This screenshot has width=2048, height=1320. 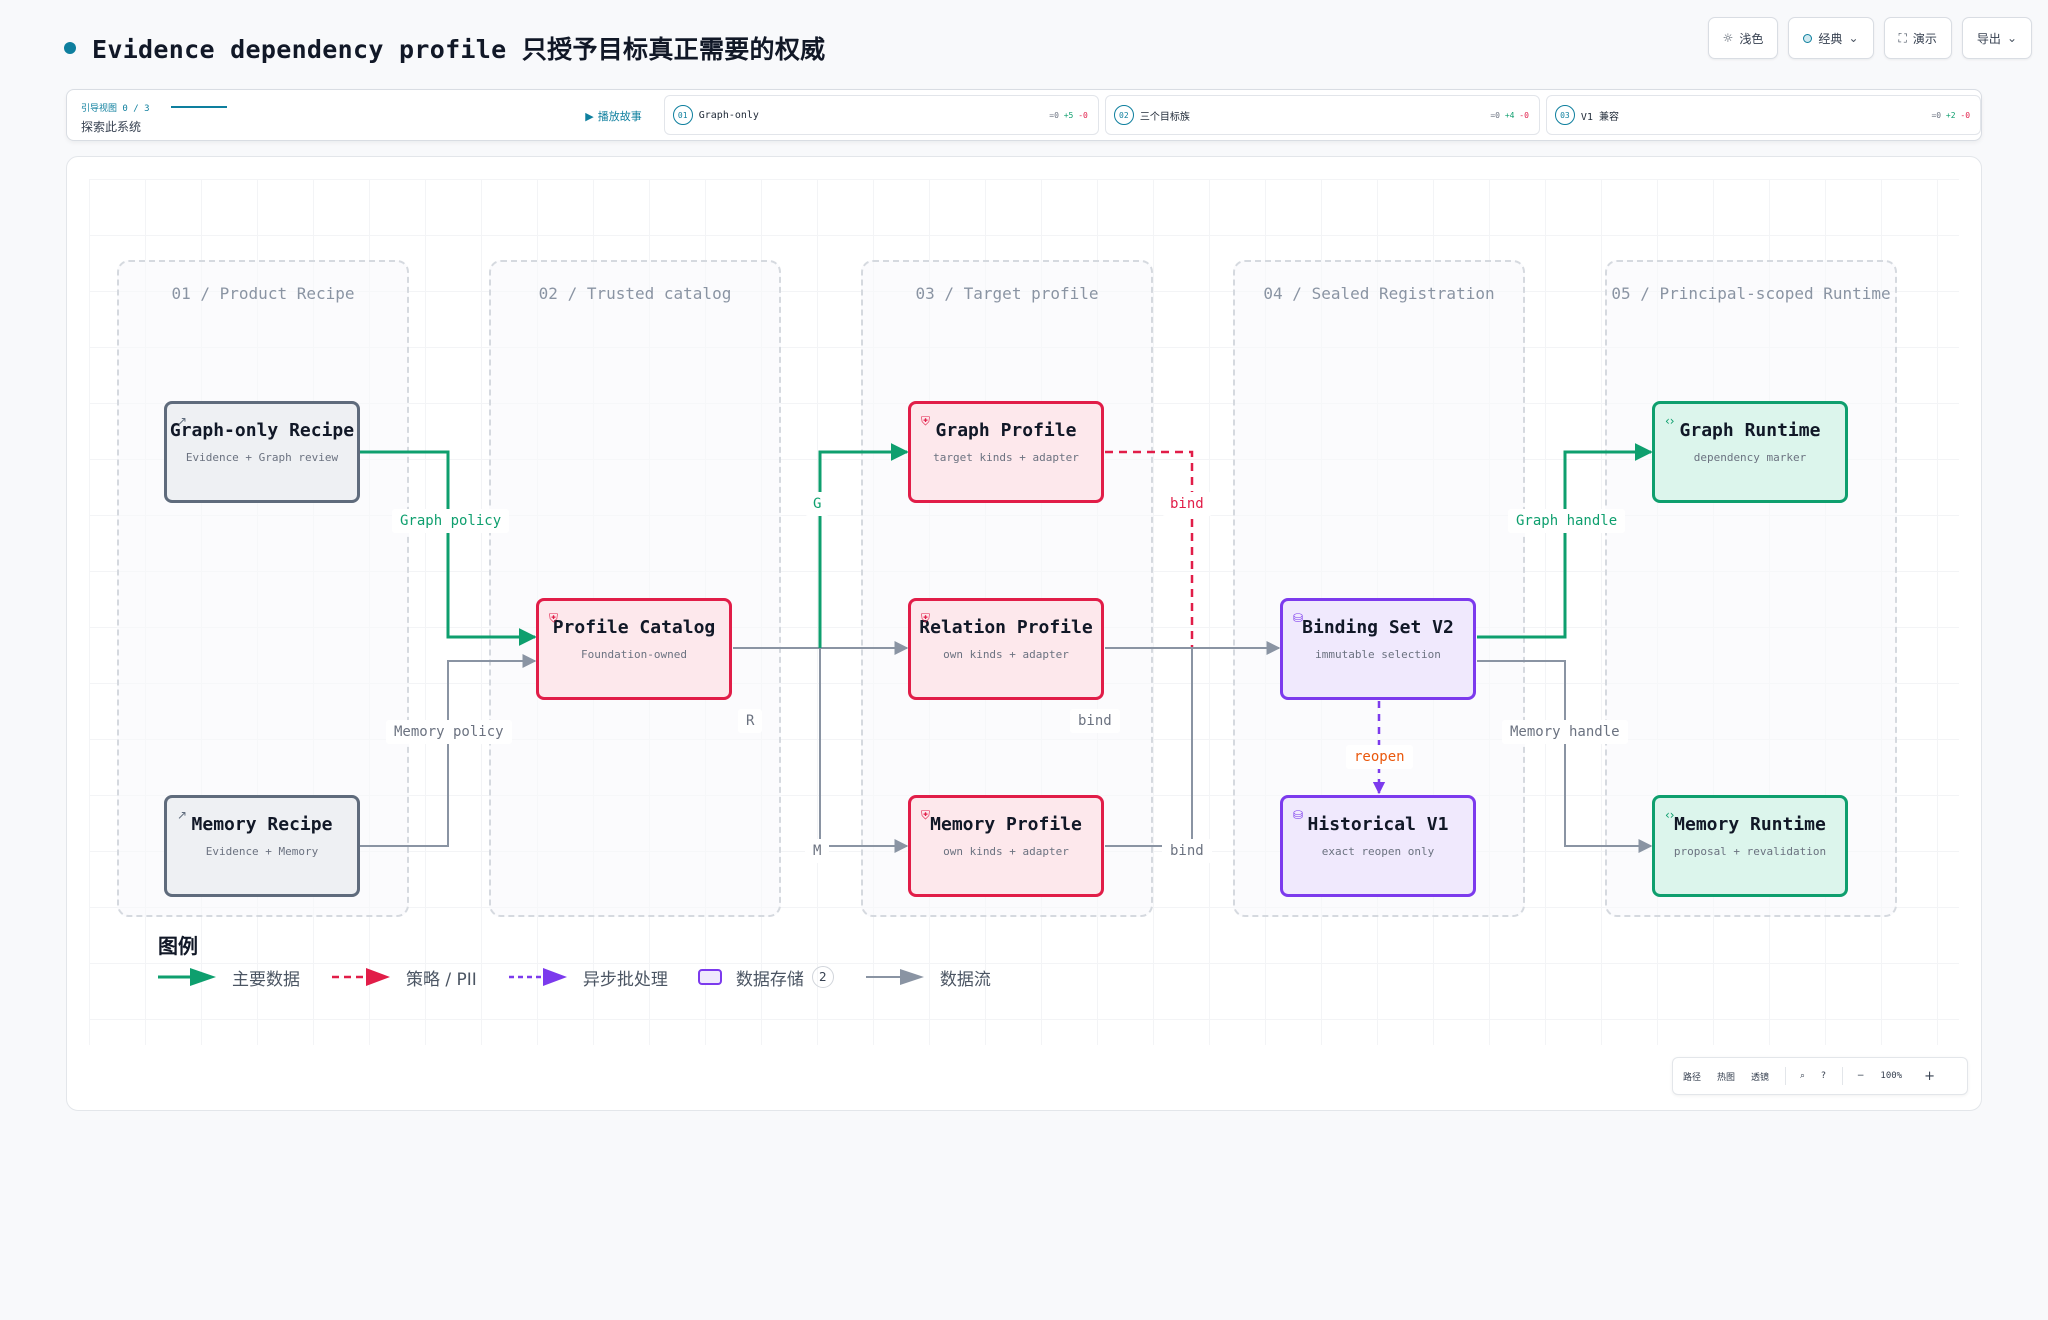 What do you see at coordinates (266, 979) in the screenshot?
I see `legend-label: 主要数据` at bounding box center [266, 979].